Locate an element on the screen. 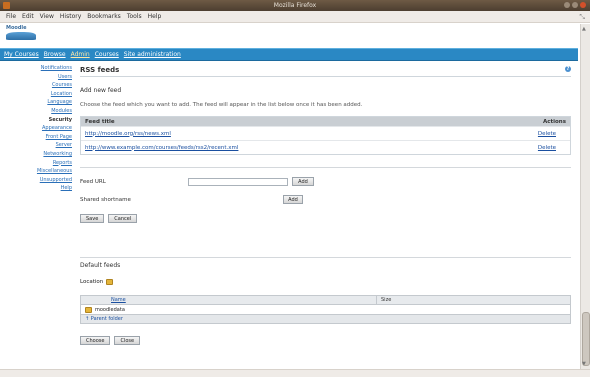  nav-site-administration: Site administration is located at coordinates (152, 54).